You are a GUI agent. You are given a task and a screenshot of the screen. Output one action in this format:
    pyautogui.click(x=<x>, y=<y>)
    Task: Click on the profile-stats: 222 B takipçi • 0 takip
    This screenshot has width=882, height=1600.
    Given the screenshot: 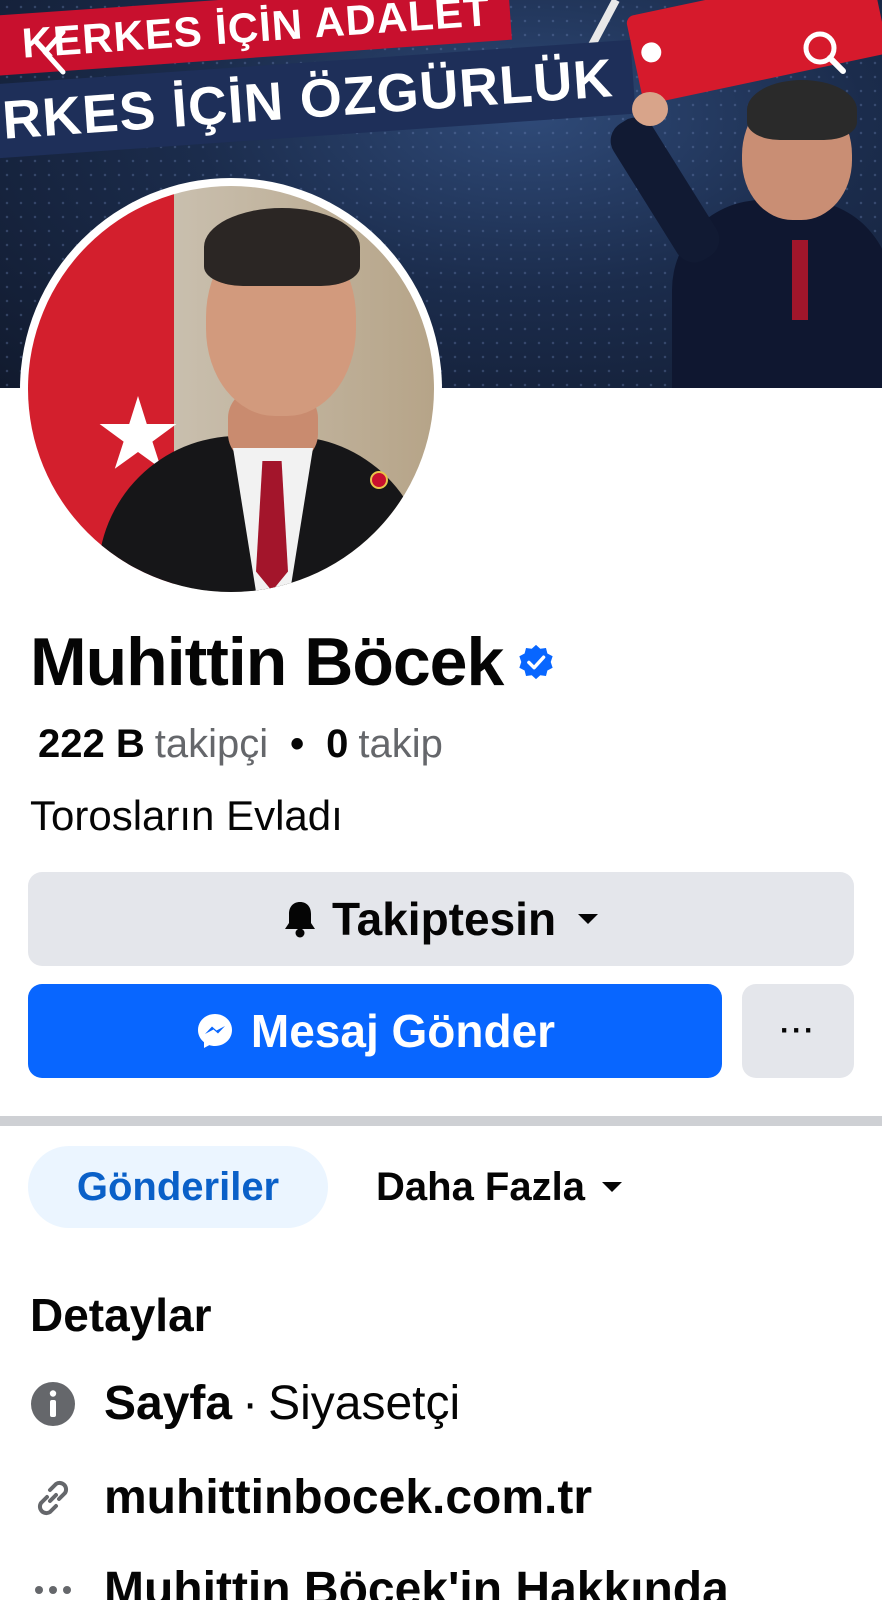 What is the action you would take?
    pyautogui.click(x=240, y=744)
    